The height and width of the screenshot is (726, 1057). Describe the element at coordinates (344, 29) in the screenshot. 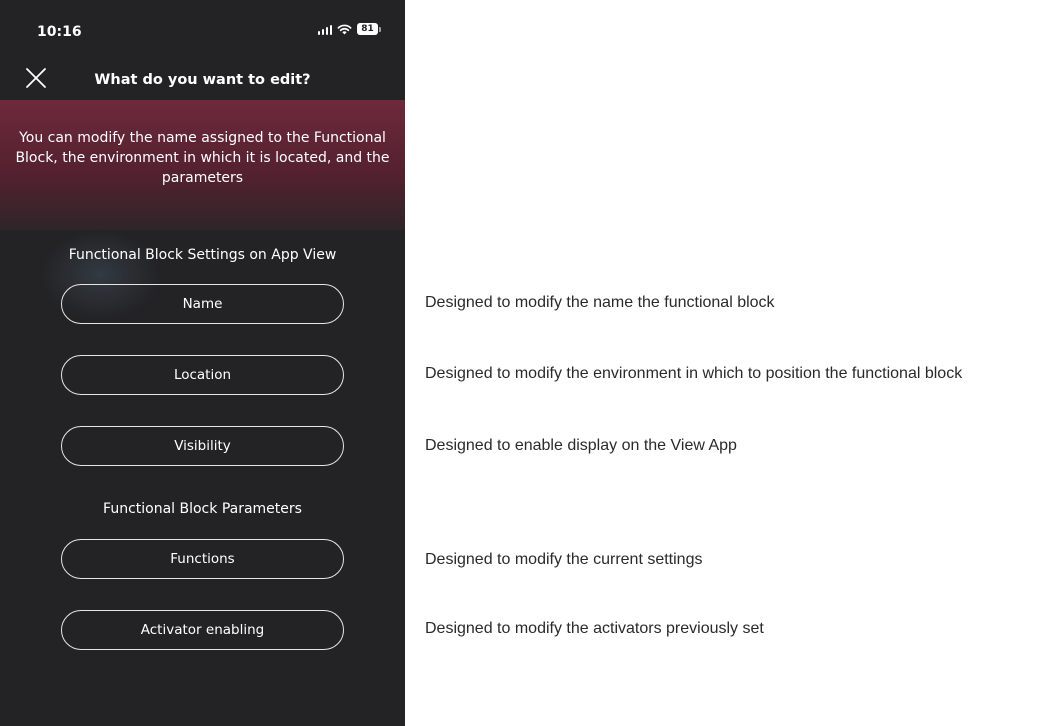

I see `wifi-icon` at that location.